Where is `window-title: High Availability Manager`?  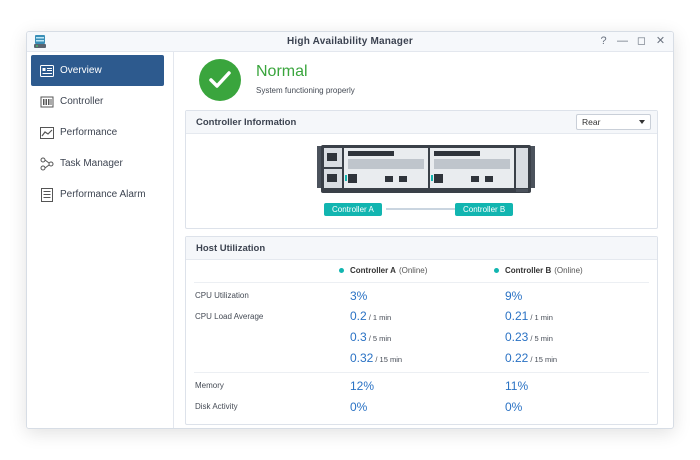
window-title: High Availability Manager is located at coordinates (350, 41).